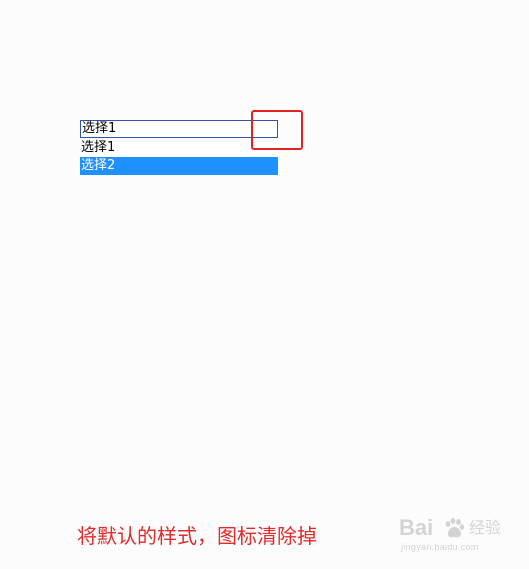 This screenshot has height=569, width=529. Describe the element at coordinates (197, 536) in the screenshot. I see `instruction-caption: 将默认的样式，图标清除掉` at that location.